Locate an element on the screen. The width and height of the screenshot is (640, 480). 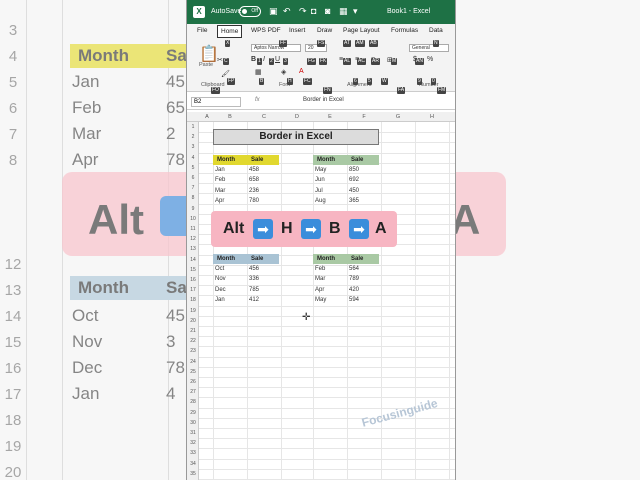
column-header-a: A is located at coordinates (207, 117).